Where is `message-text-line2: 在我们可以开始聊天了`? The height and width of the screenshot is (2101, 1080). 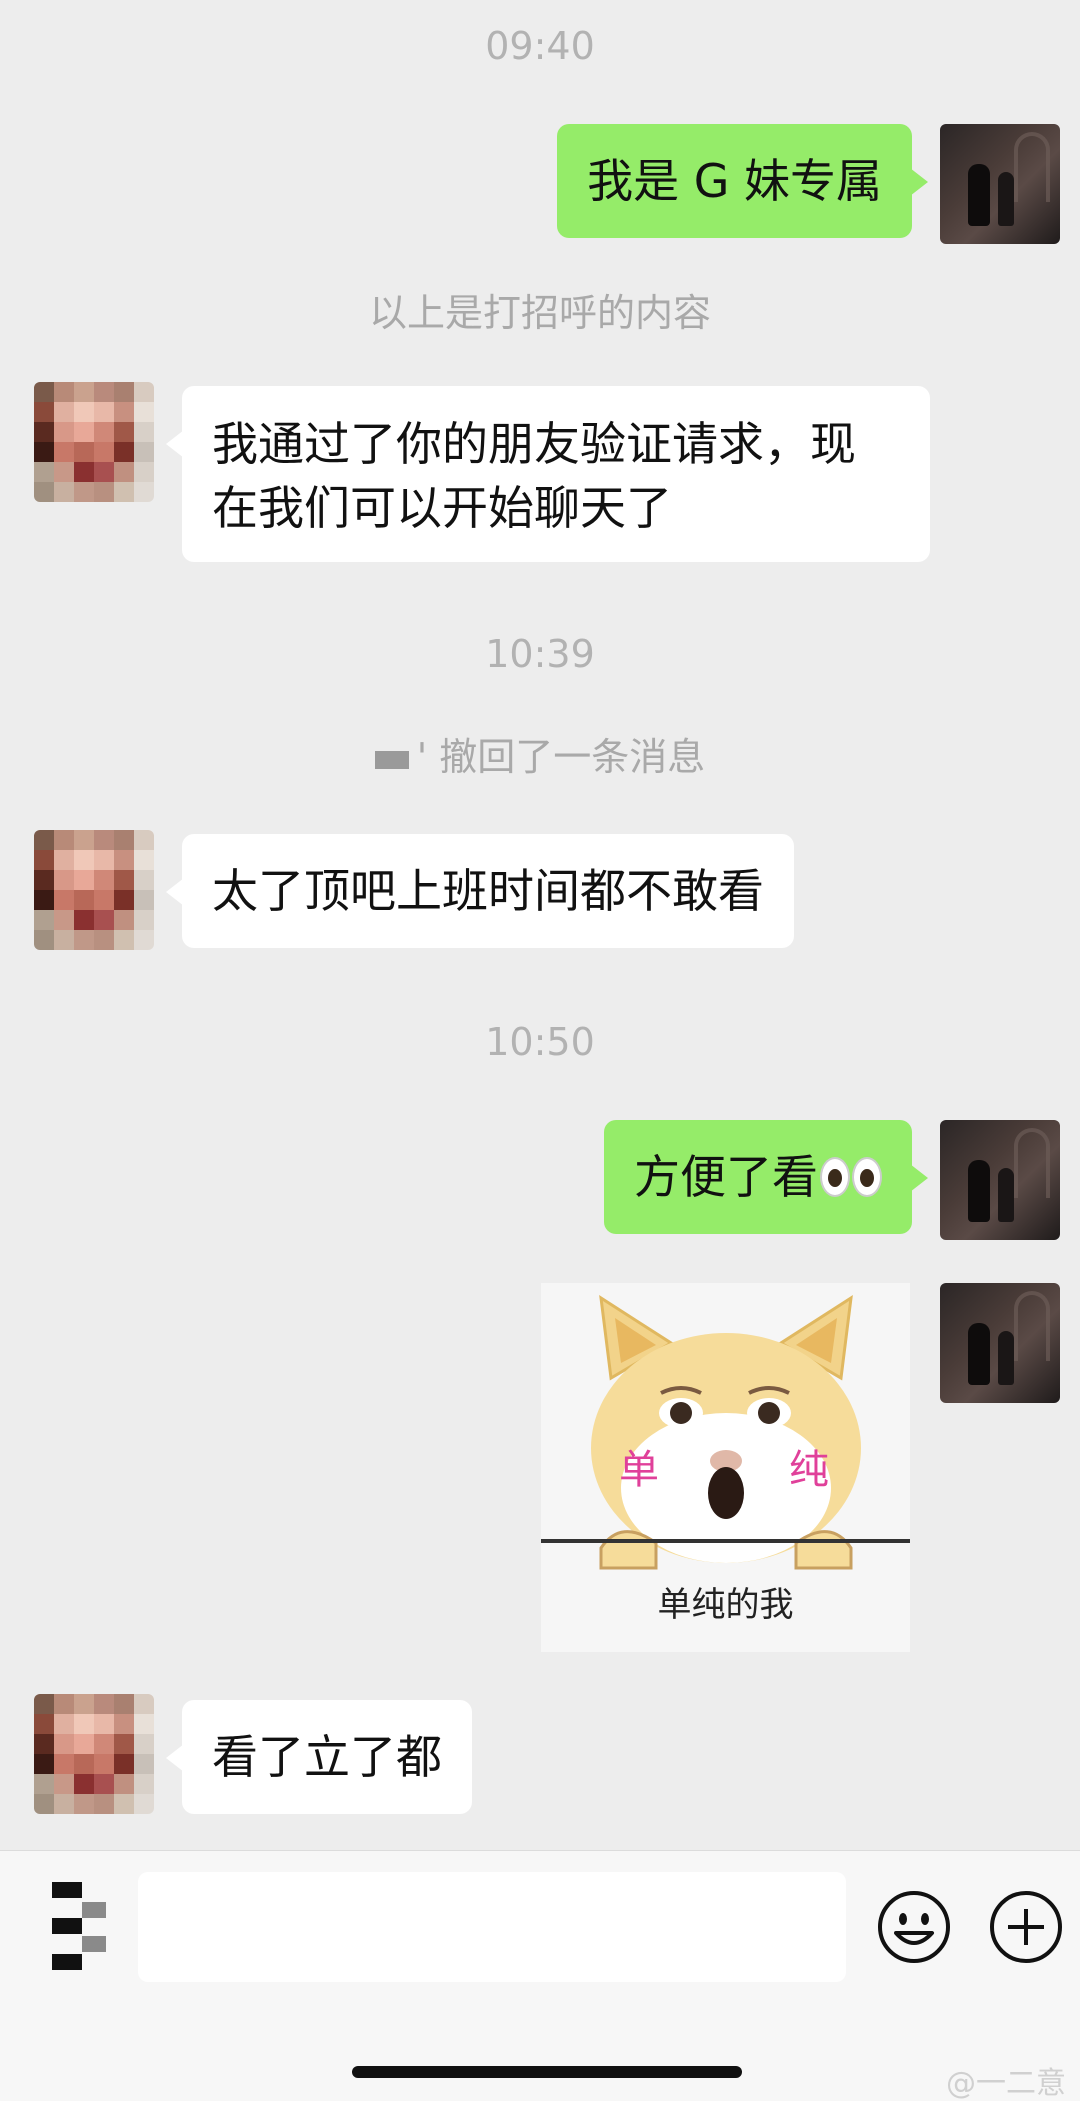
message-text-line2: 在我们可以开始聊天了 is located at coordinates (442, 508).